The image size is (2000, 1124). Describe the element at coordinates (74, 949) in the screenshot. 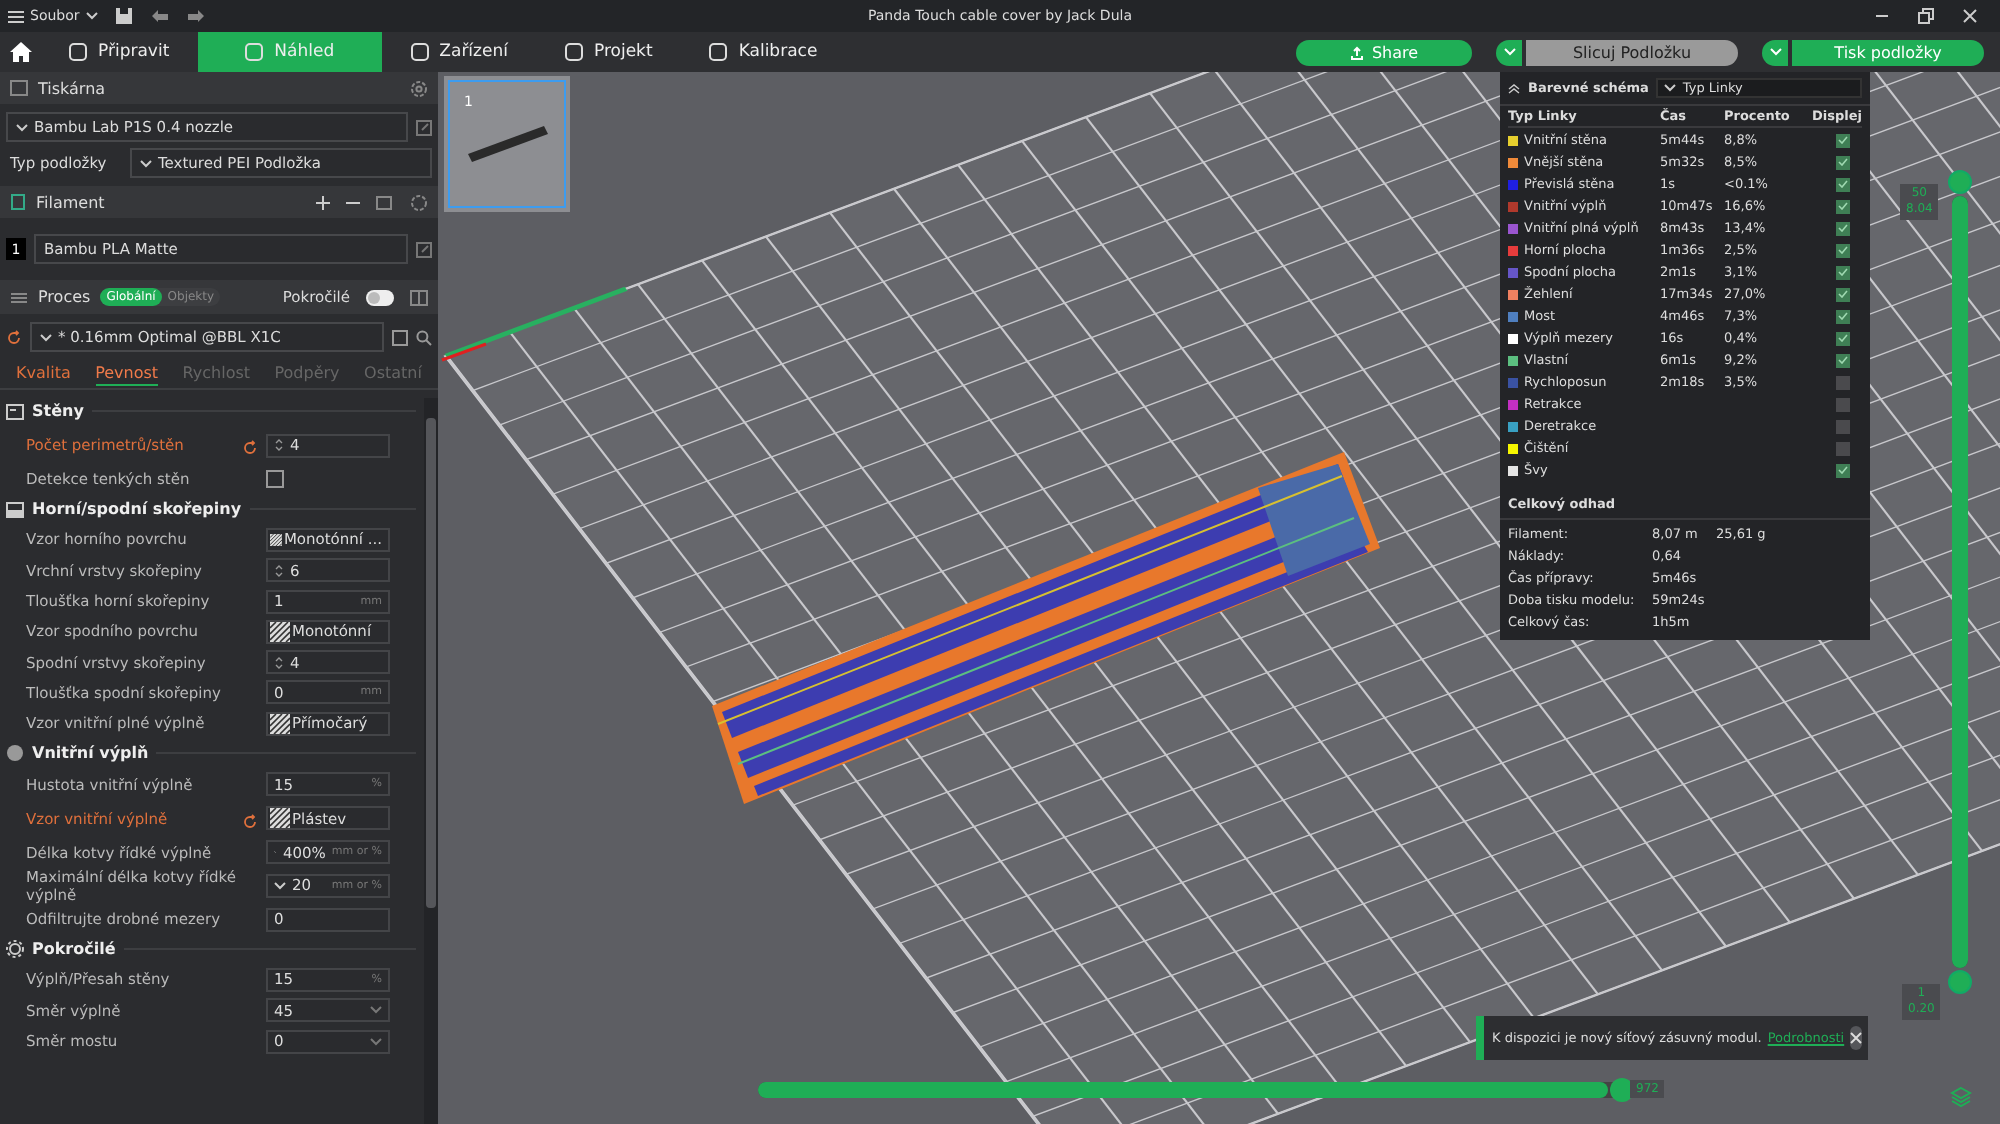

I see `section-heading: Pokročilé` at that location.